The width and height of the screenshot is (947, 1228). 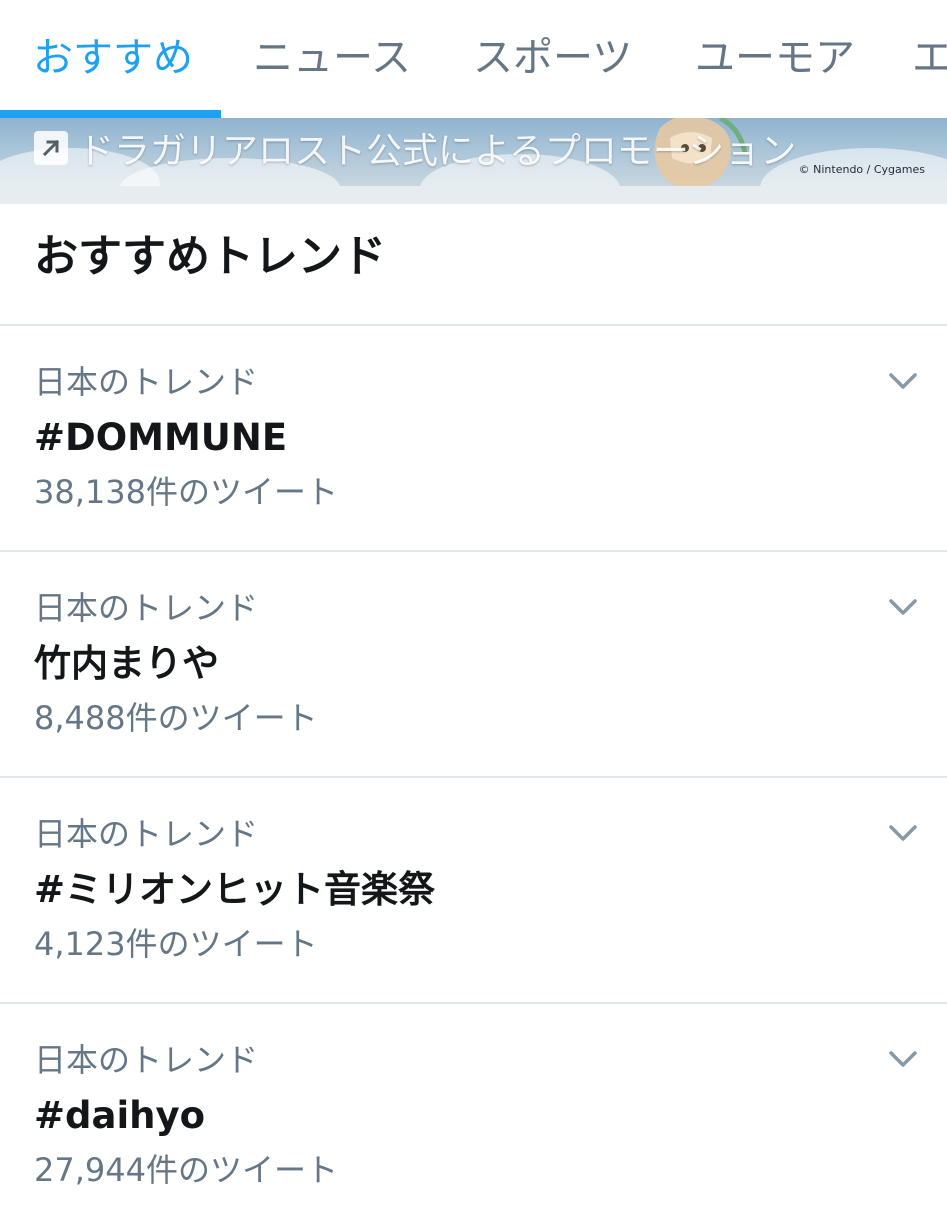 What do you see at coordinates (113, 58) in the screenshot?
I see `tab-recommended: おすすめ` at bounding box center [113, 58].